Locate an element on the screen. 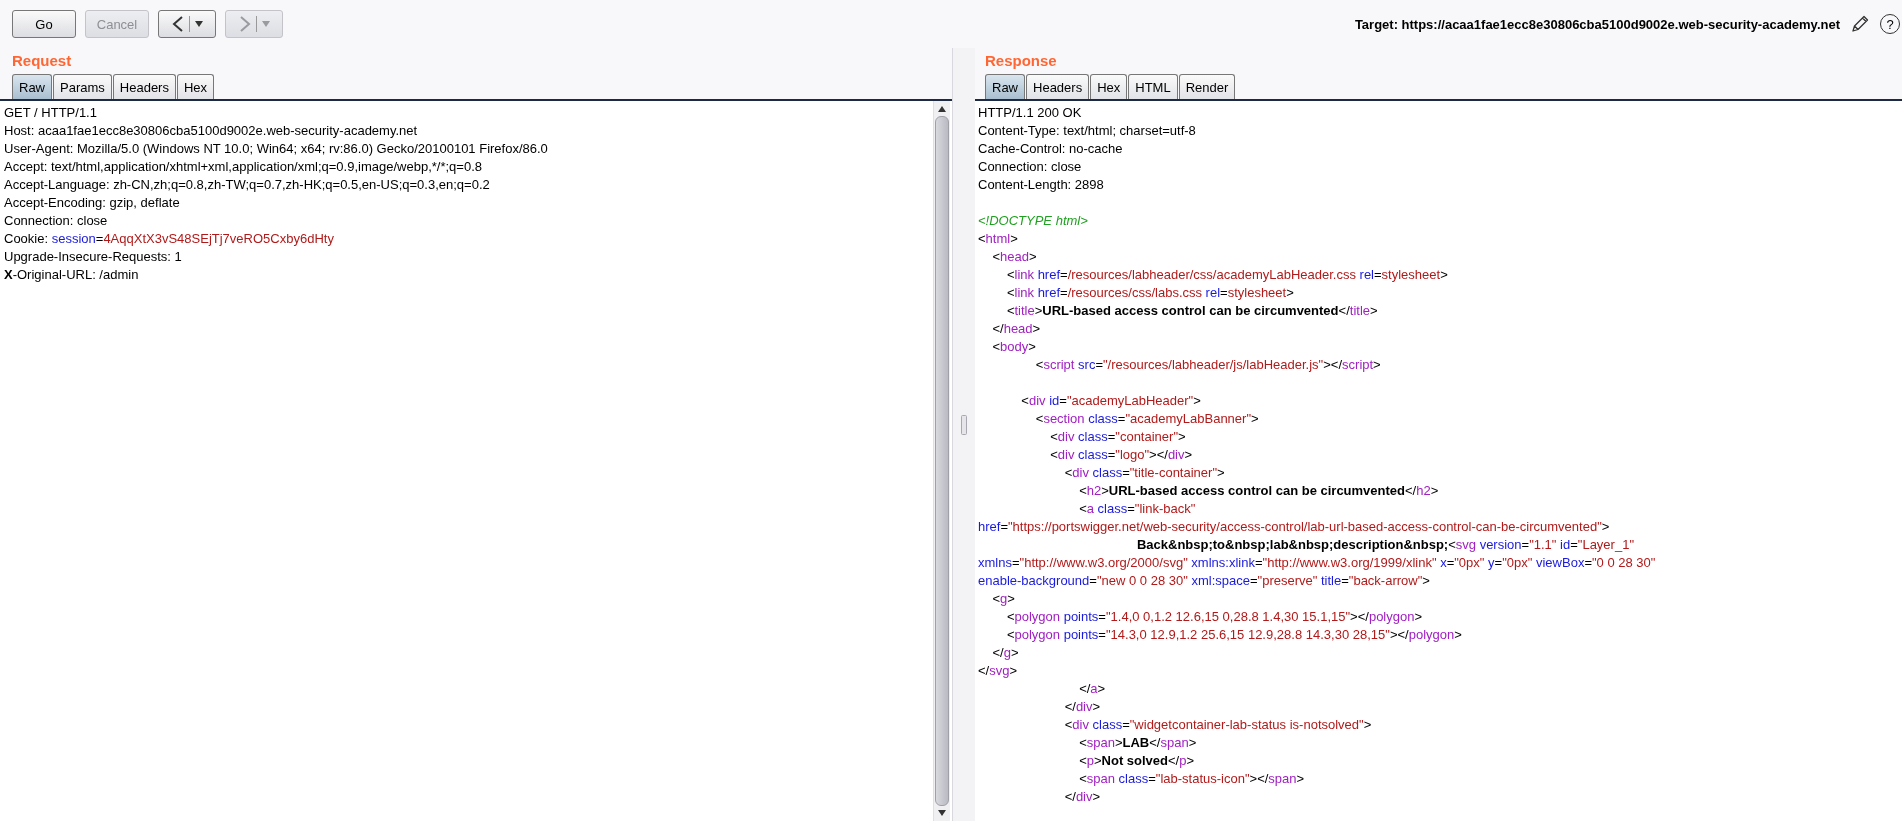  code-line: href="https://portswigger.net/web-security/access-control/lab-url-based-access-control-can-be-circumvented"> is located at coordinates (1294, 527).